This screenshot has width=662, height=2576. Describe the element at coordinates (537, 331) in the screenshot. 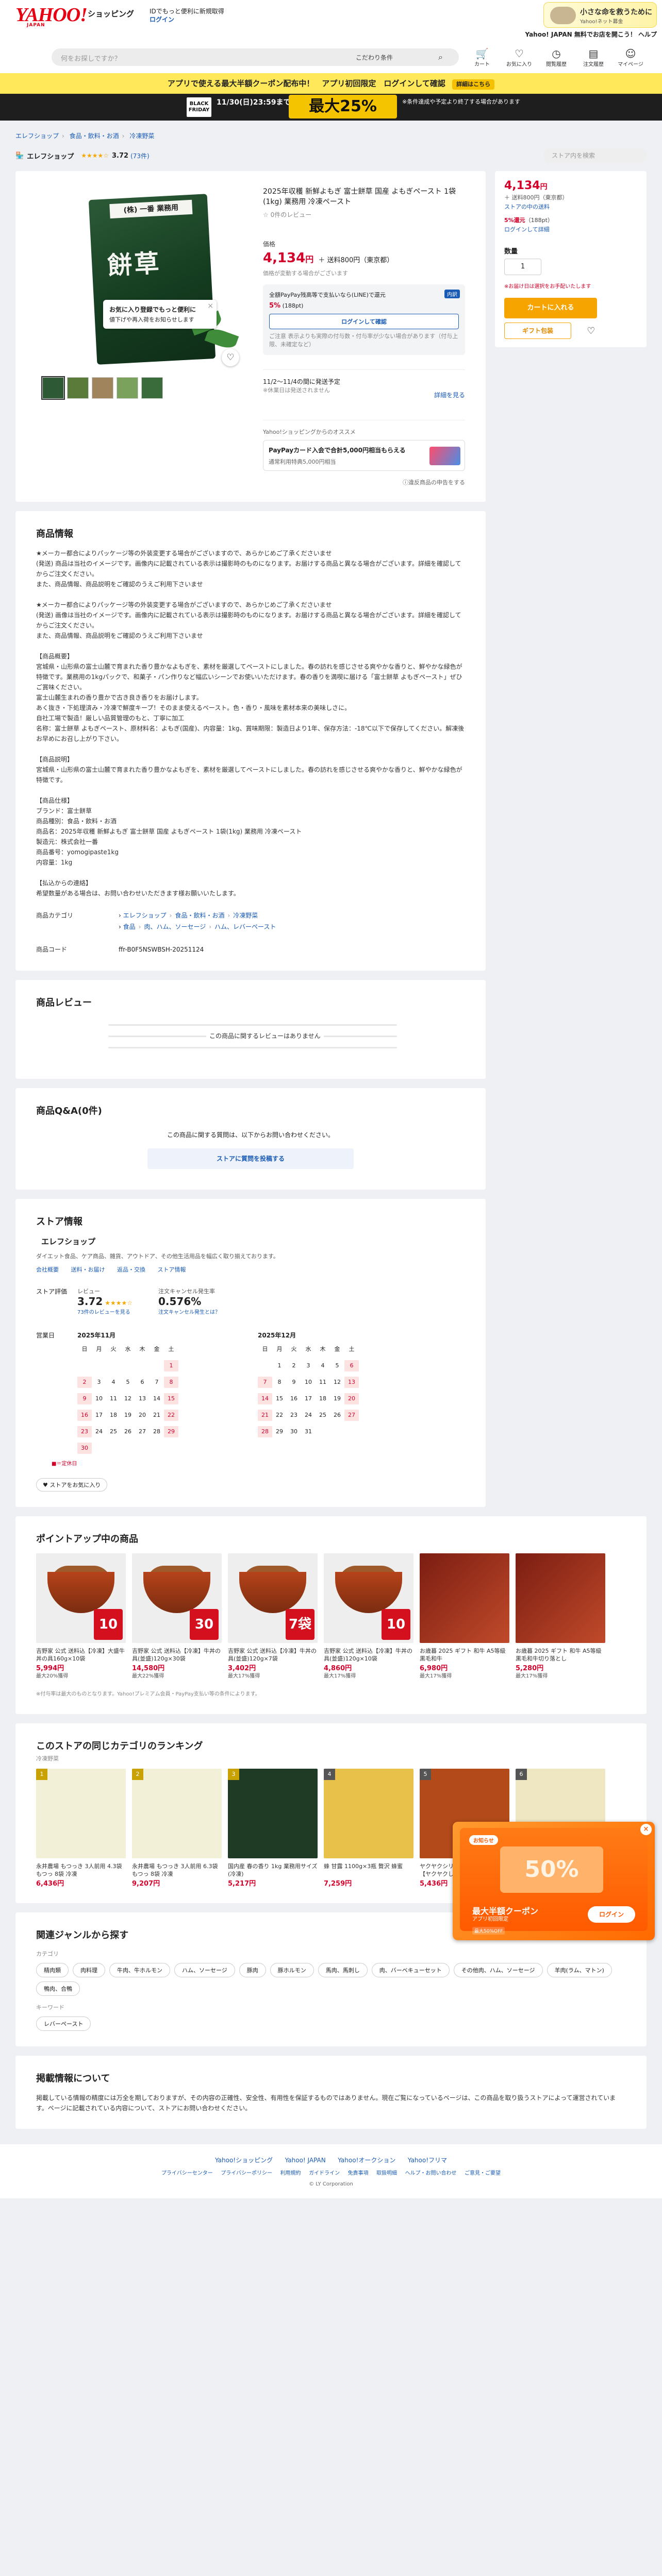

I see `gift-wrap-button: ギフト包装` at that location.